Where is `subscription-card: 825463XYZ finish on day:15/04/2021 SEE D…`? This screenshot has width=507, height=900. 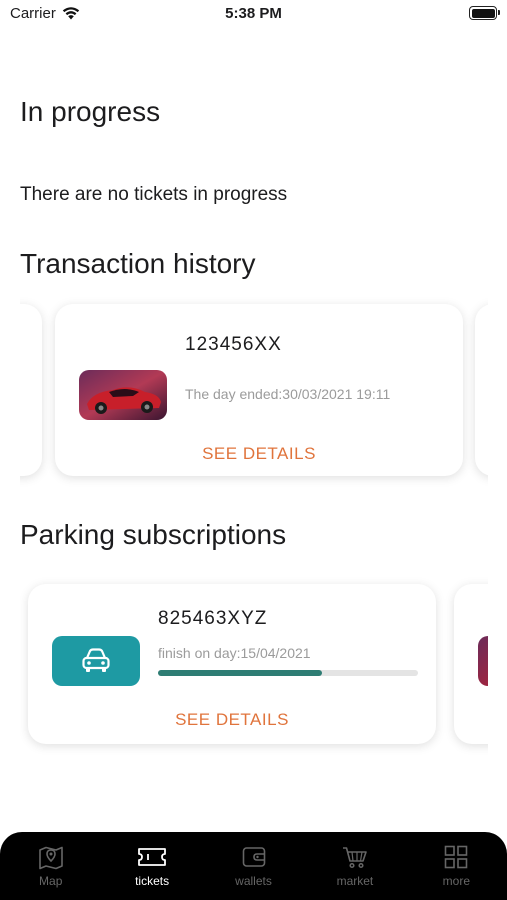 subscription-card: 825463XYZ finish on day:15/04/2021 SEE D… is located at coordinates (232, 664).